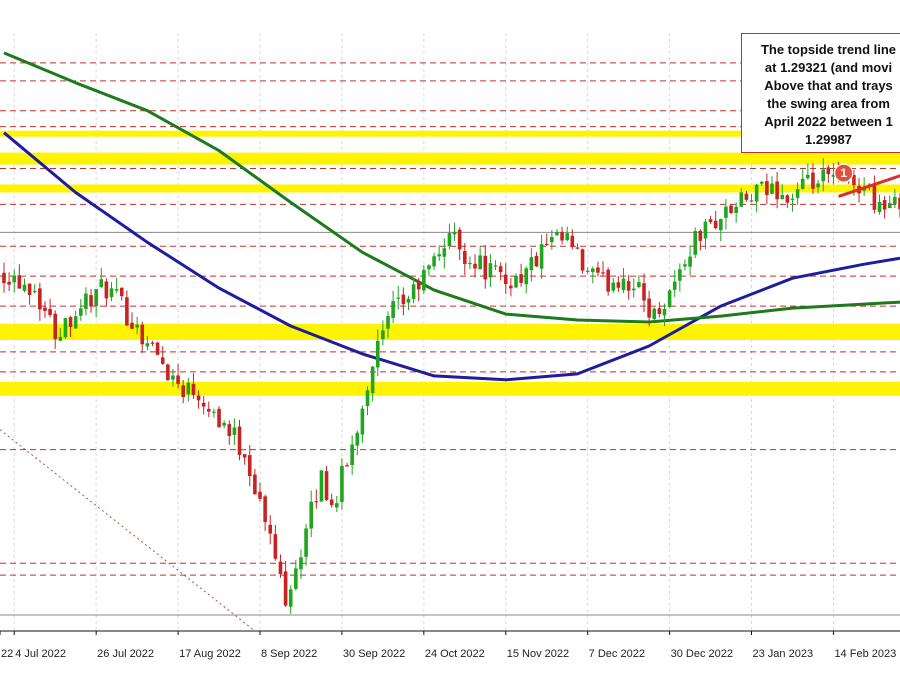 The height and width of the screenshot is (674, 900). What do you see at coordinates (450, 158) in the screenshot?
I see `yellow-band` at bounding box center [450, 158].